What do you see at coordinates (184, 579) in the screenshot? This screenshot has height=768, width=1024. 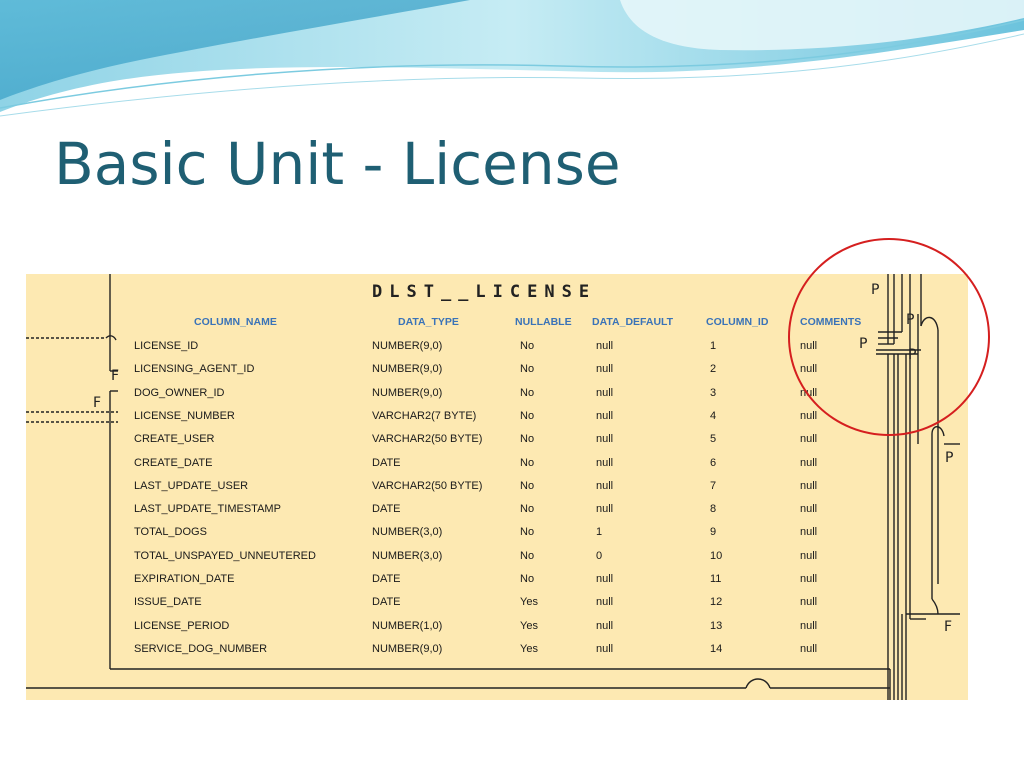 I see `cell-column-name: EXPIRATION_DATE` at bounding box center [184, 579].